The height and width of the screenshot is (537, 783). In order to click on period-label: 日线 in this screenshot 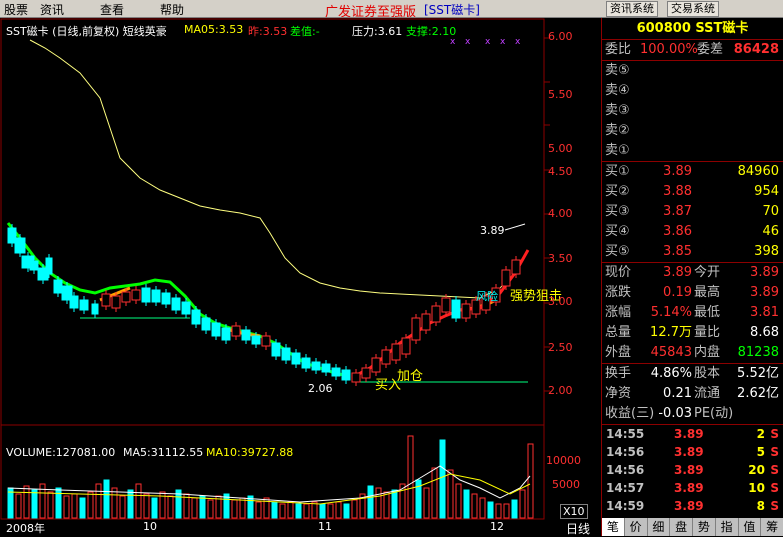, I will do `click(578, 528)`.